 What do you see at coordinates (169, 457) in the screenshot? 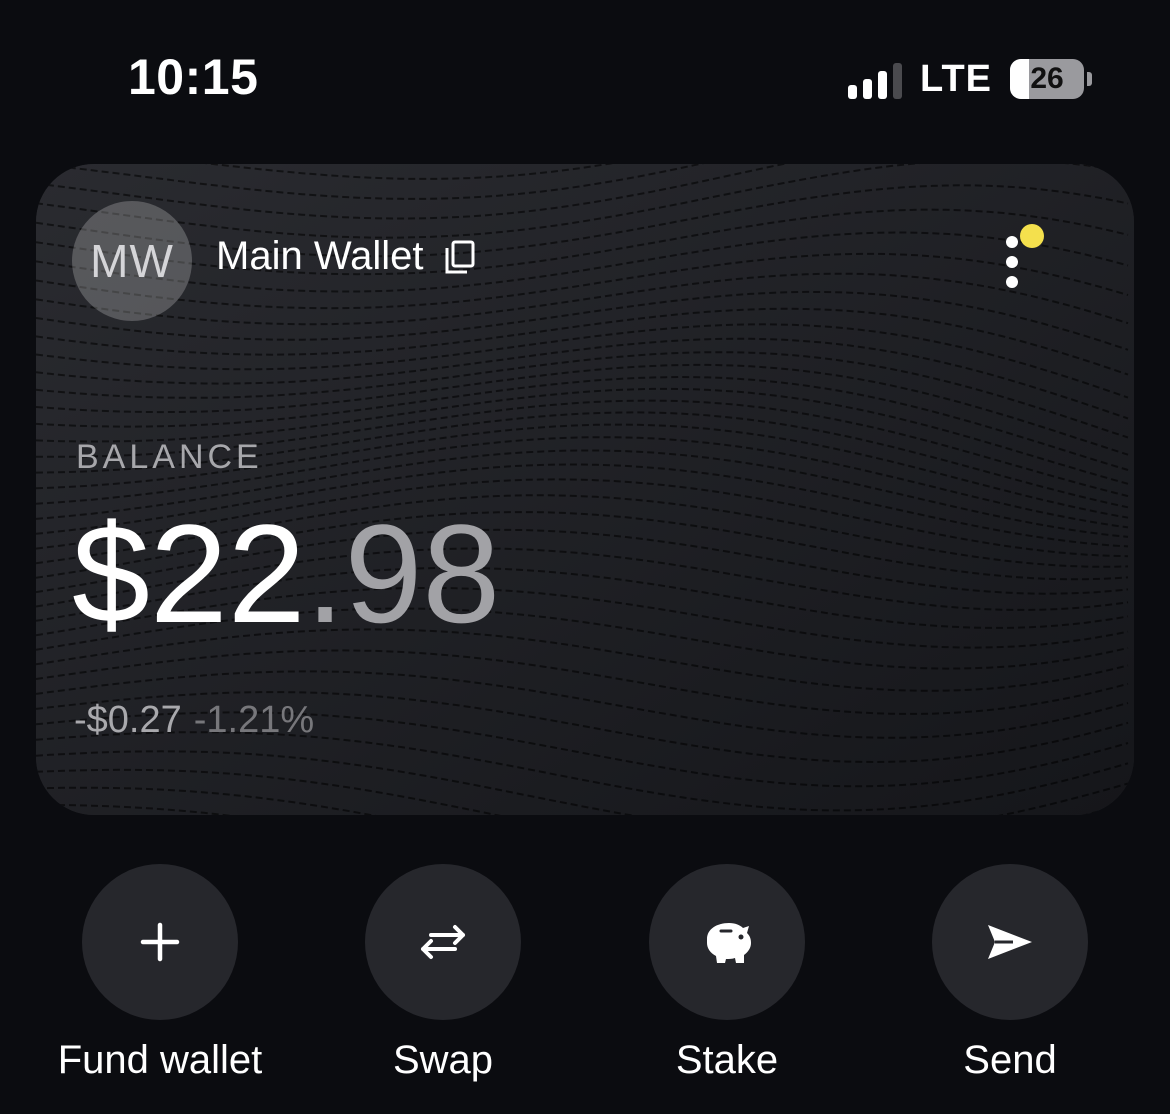
I see `balance-label: BALANCE` at bounding box center [169, 457].